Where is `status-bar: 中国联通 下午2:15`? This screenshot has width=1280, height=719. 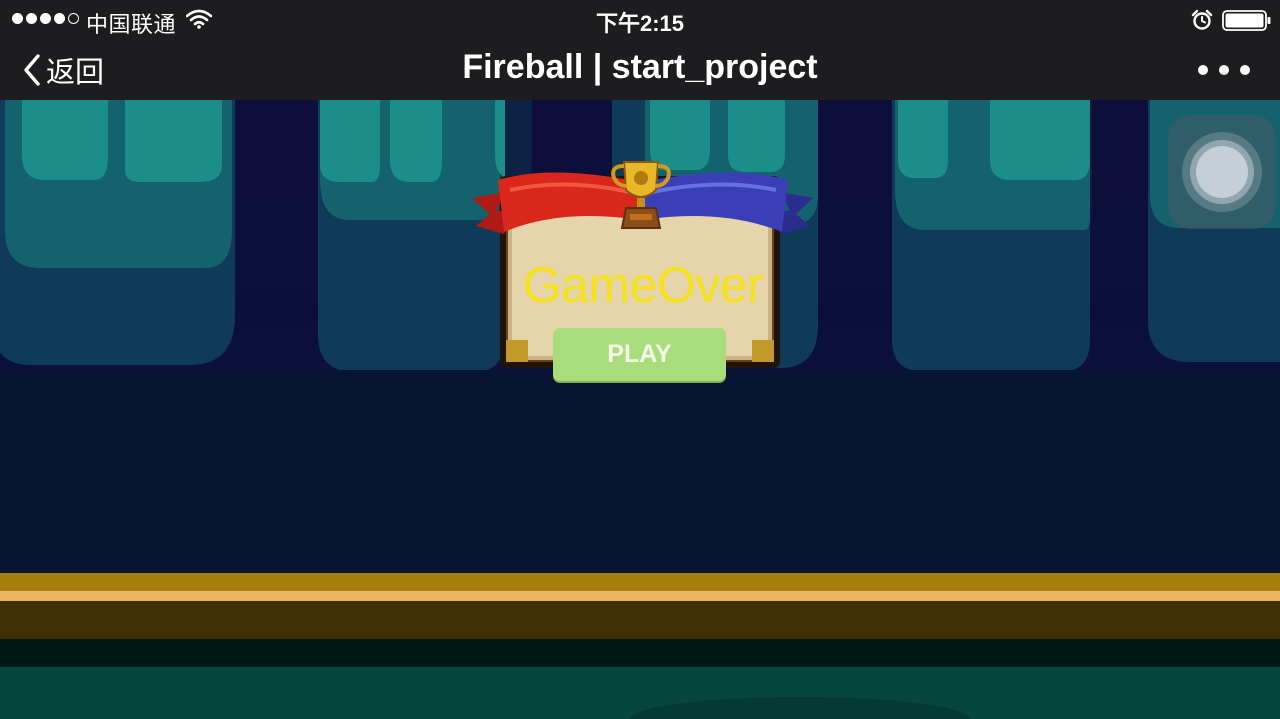
status-bar: 中国联通 下午2:15 is located at coordinates (640, 20).